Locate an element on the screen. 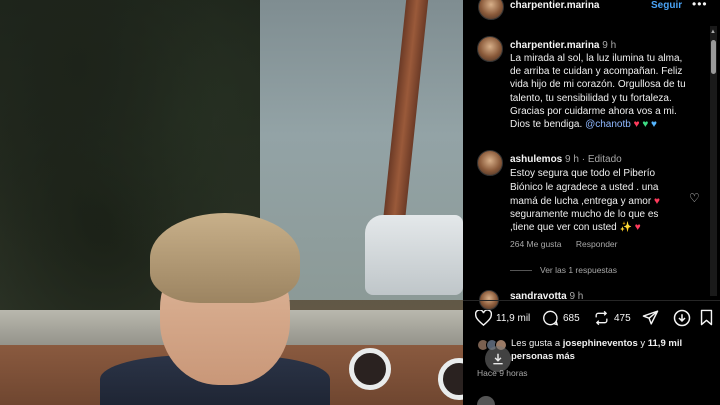 This screenshot has width=720, height=405. see-replies-label: Ver las 1 respuestas is located at coordinates (578, 270).